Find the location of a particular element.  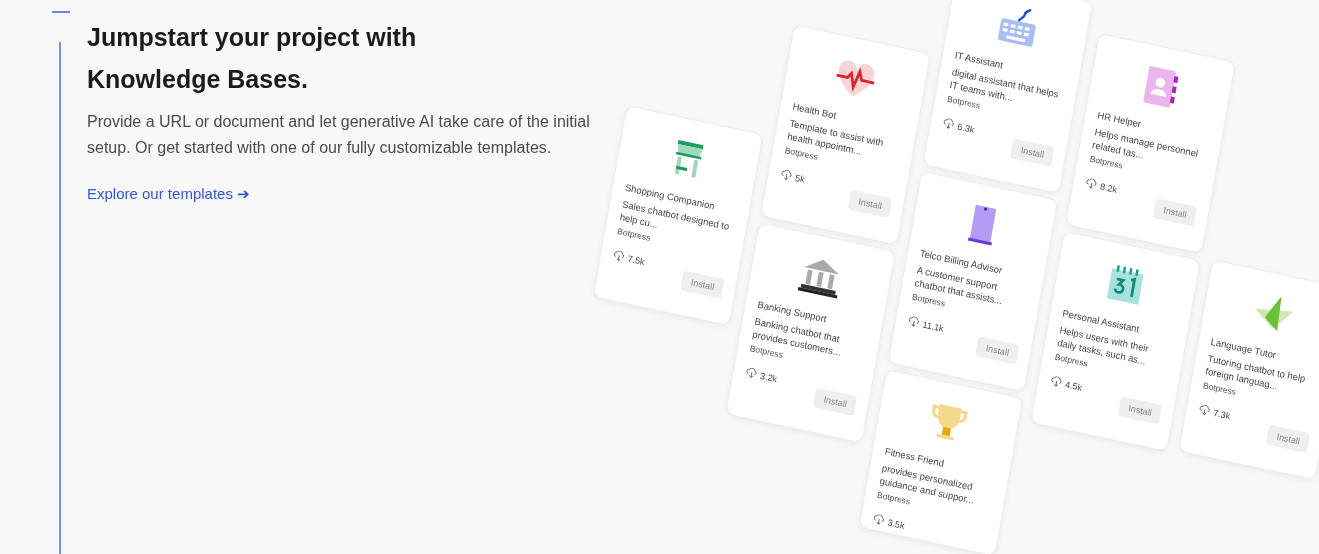

template-title: HR Helper is located at coordinates (1119, 119).